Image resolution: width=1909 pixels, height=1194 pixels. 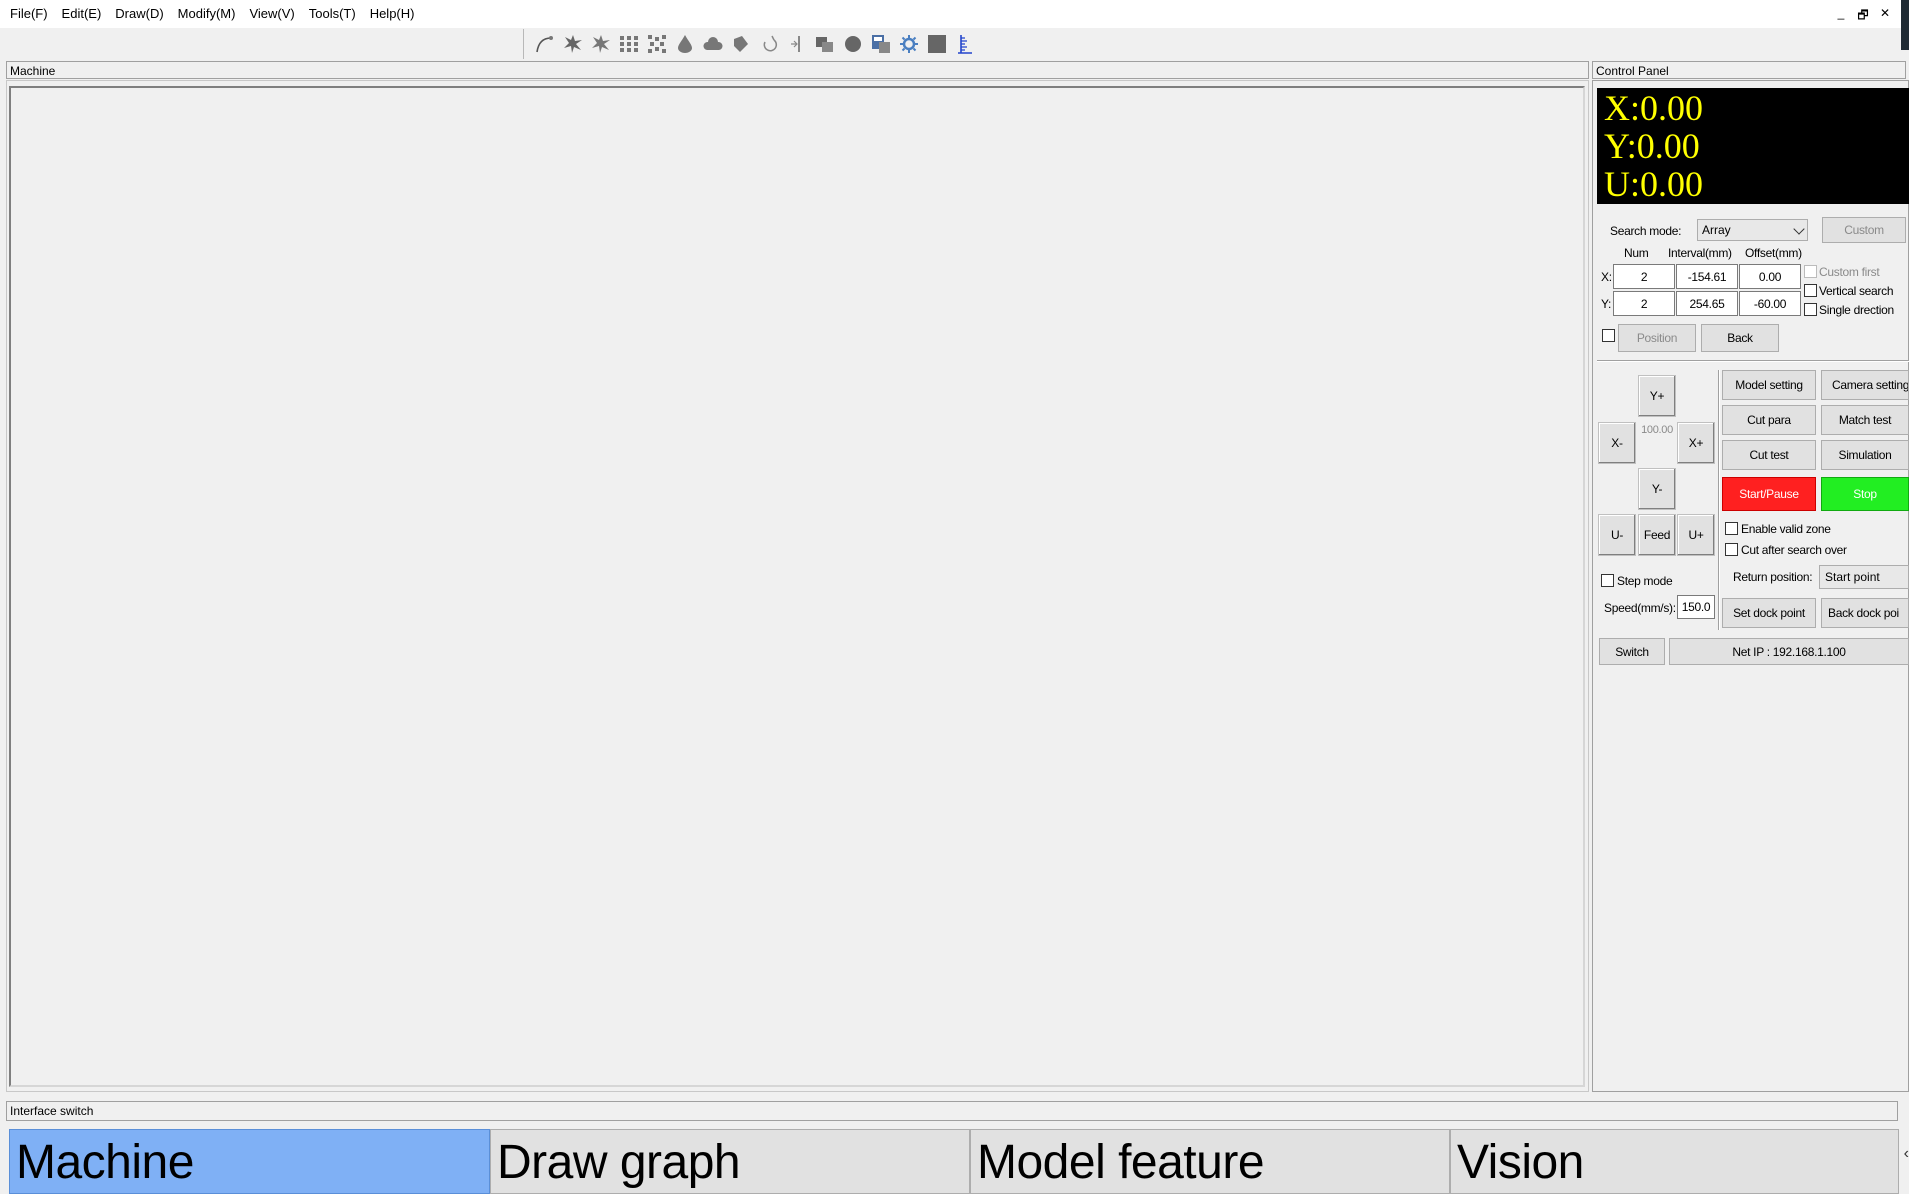 What do you see at coordinates (1707, 276) in the screenshot?
I see `x-interval-input: -154.61` at bounding box center [1707, 276].